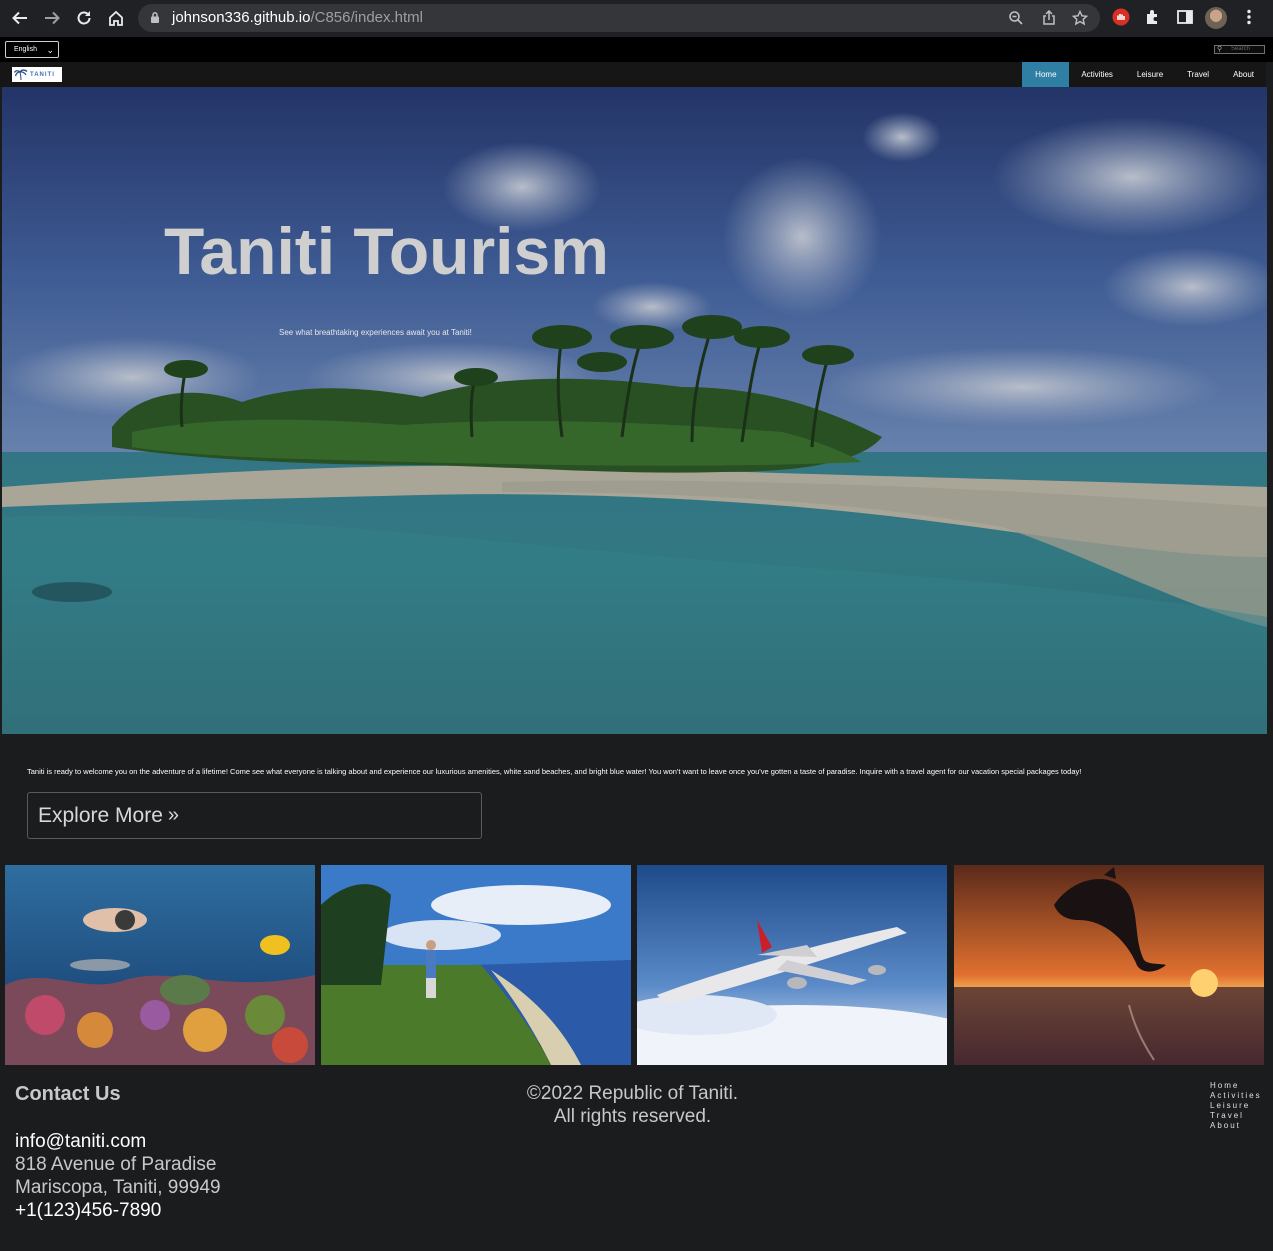 Image resolution: width=1273 pixels, height=1251 pixels. Describe the element at coordinates (241, 17) in the screenshot. I see `url-host: johnson336.github.io` at that location.